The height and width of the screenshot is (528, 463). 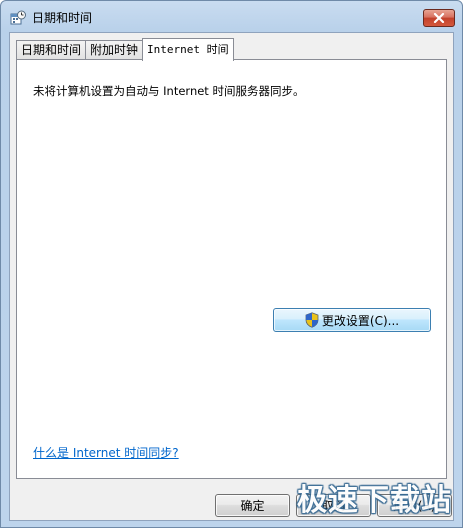 What do you see at coordinates (106, 452) in the screenshot?
I see `help-link-internet-time: 什么是 Internet 时间同步?` at bounding box center [106, 452].